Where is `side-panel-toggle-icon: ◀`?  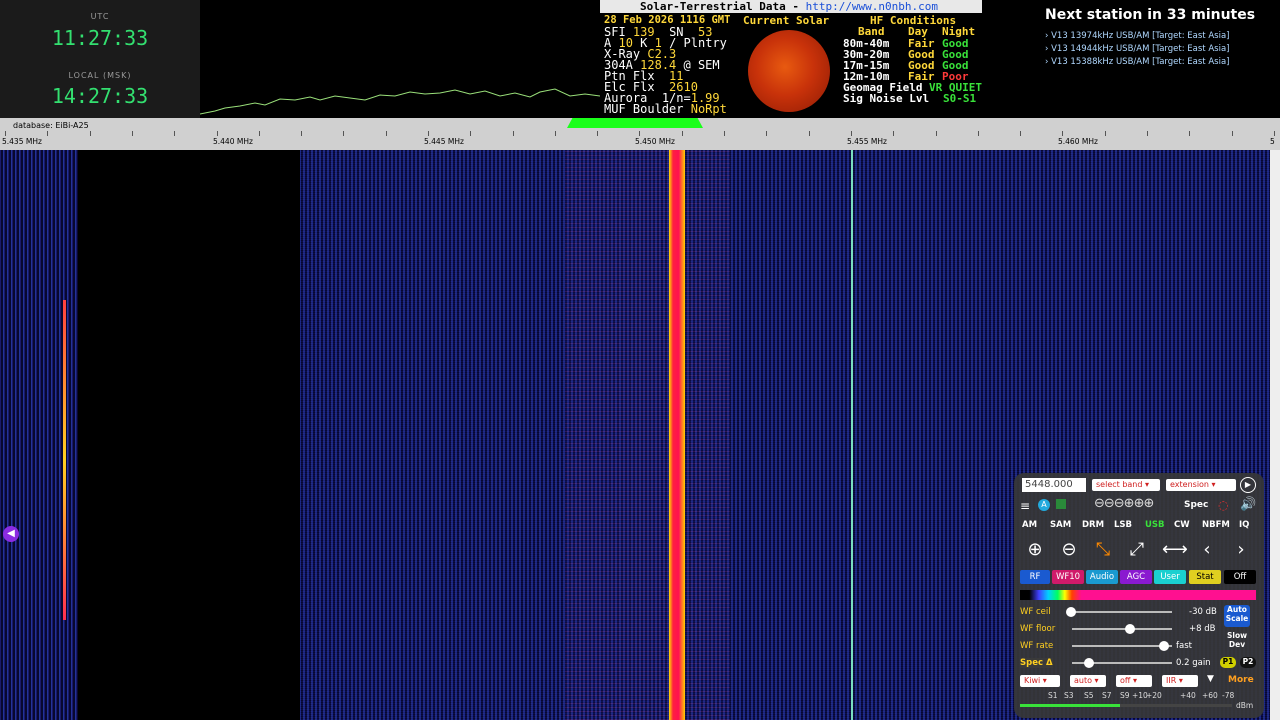
side-panel-toggle-icon: ◀ is located at coordinates (11, 534).